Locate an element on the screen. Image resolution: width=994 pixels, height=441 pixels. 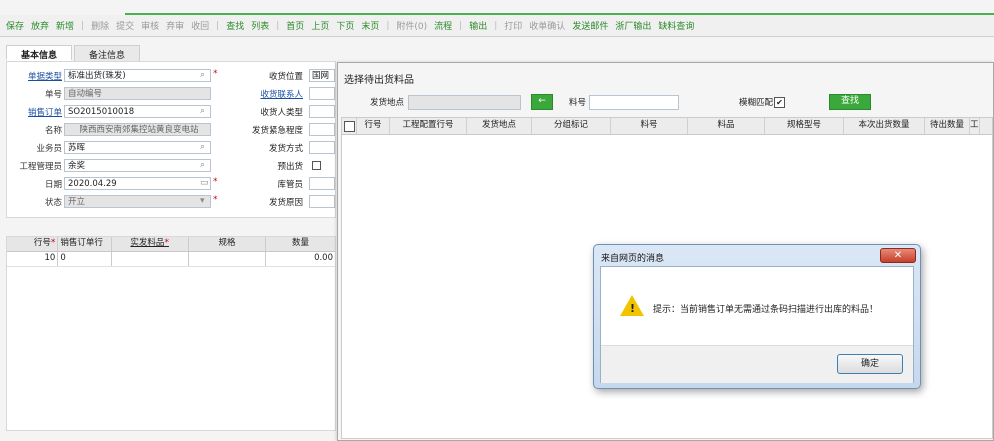
toolbar-button-13: 末页 is located at coordinates (370, 25).